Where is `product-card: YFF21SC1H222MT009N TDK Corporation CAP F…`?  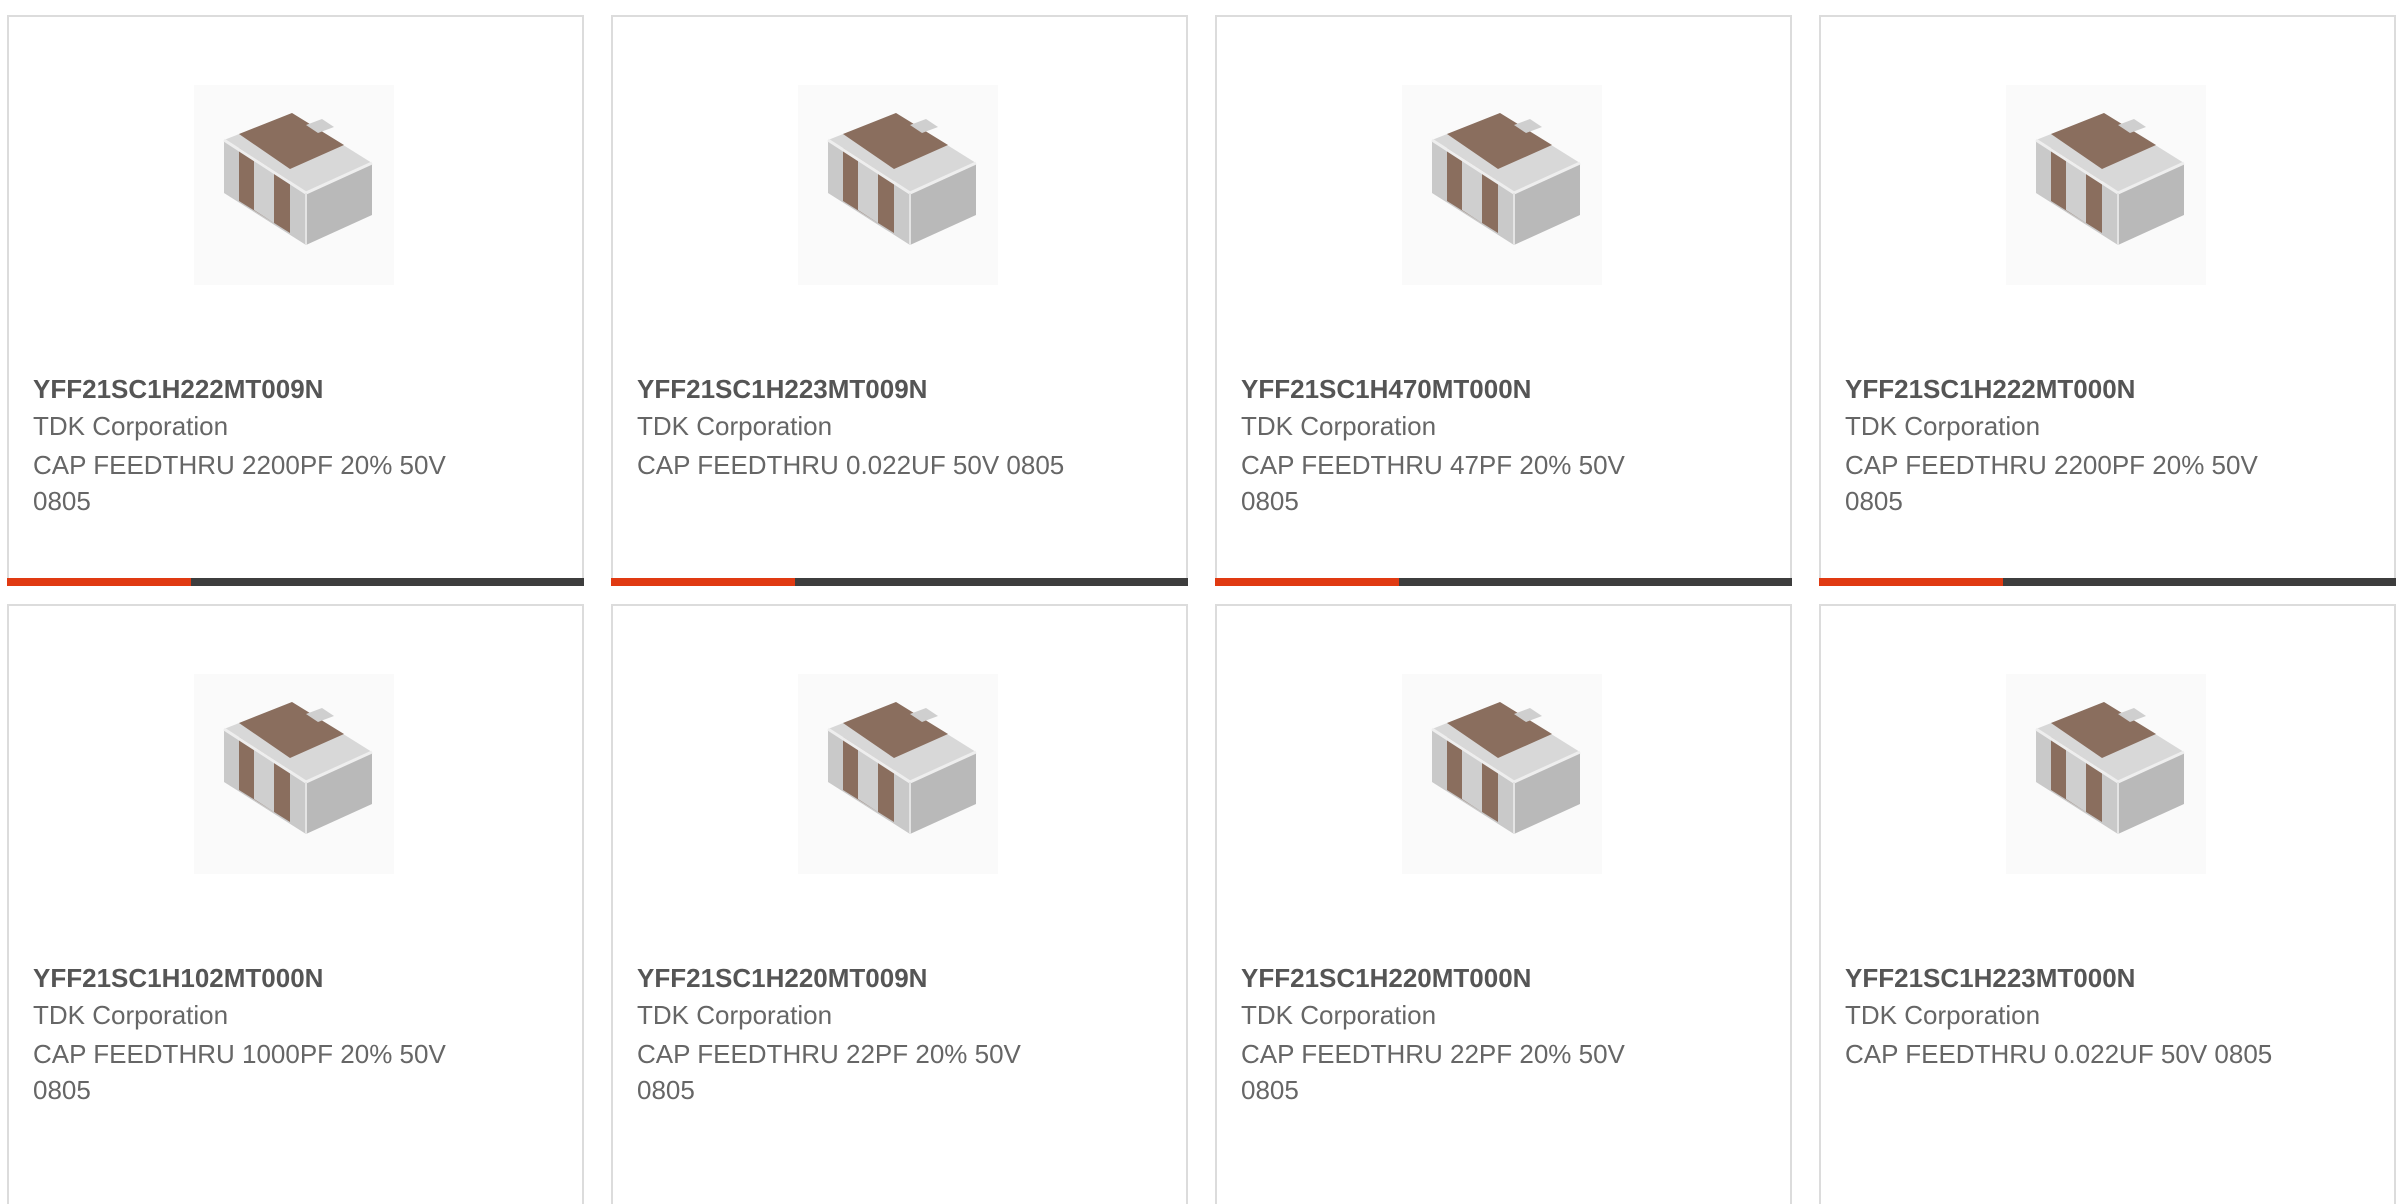 product-card: YFF21SC1H222MT009N TDK Corporation CAP F… is located at coordinates (295, 300).